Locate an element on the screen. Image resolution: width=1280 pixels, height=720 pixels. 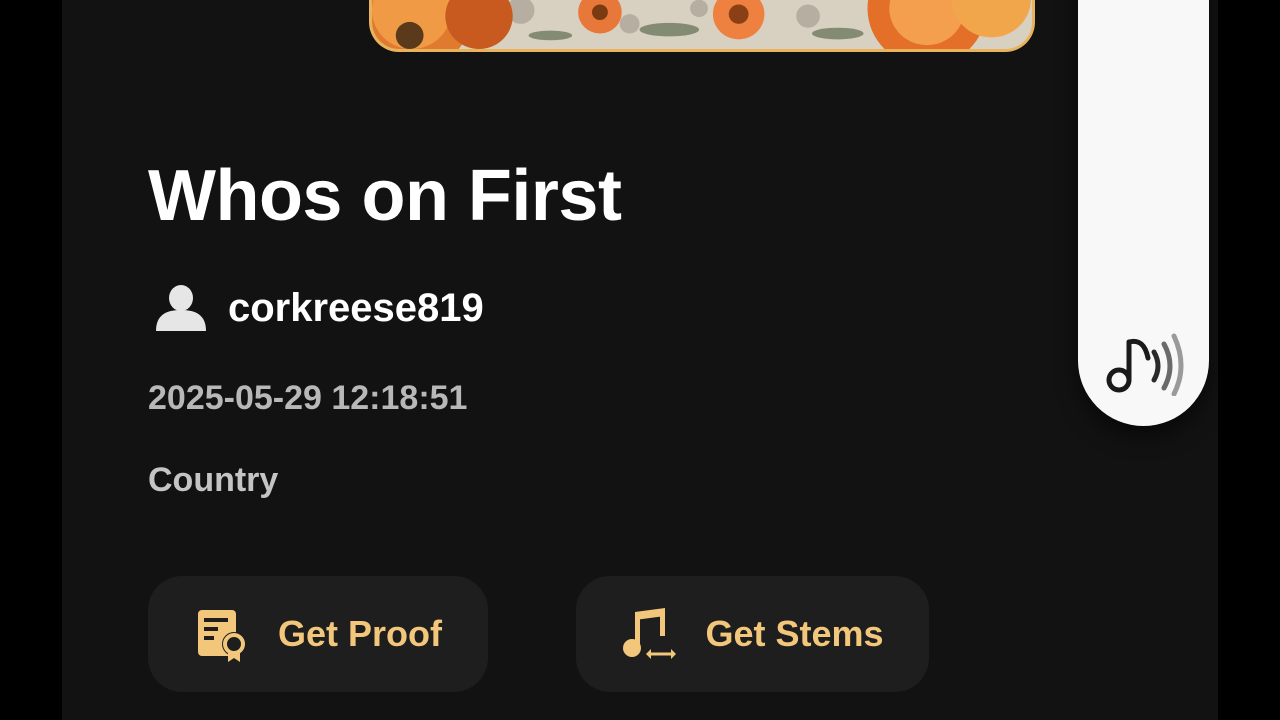
genre-label: Country is located at coordinates (213, 480).